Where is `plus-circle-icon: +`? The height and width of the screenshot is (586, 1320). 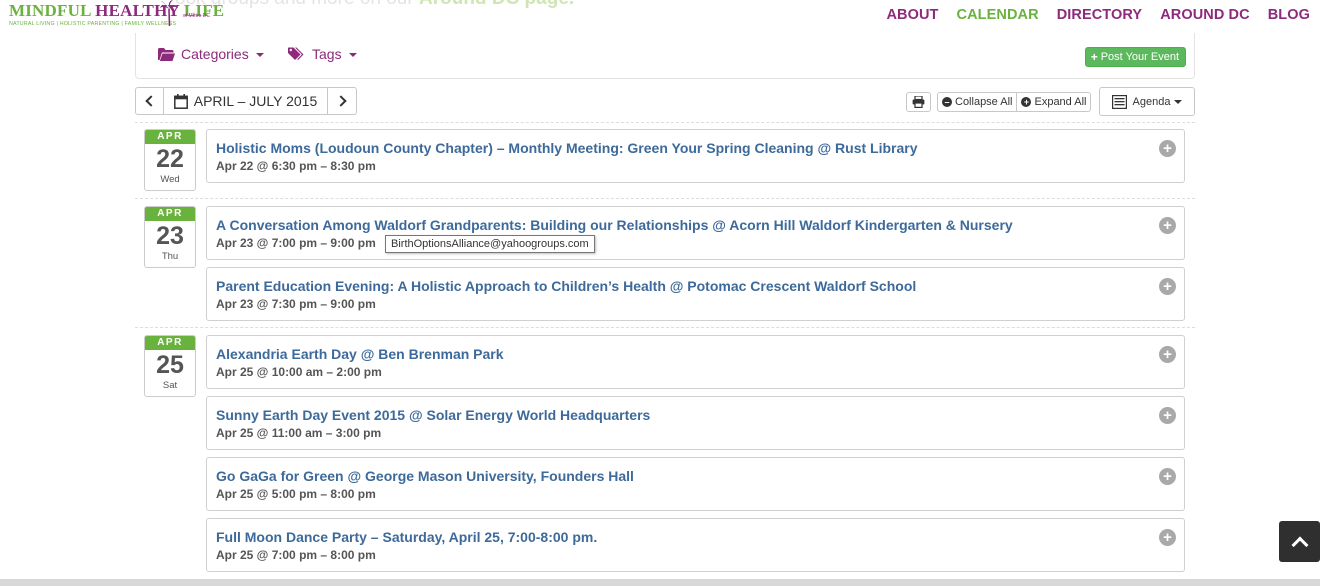 plus-circle-icon: + is located at coordinates (1026, 102).